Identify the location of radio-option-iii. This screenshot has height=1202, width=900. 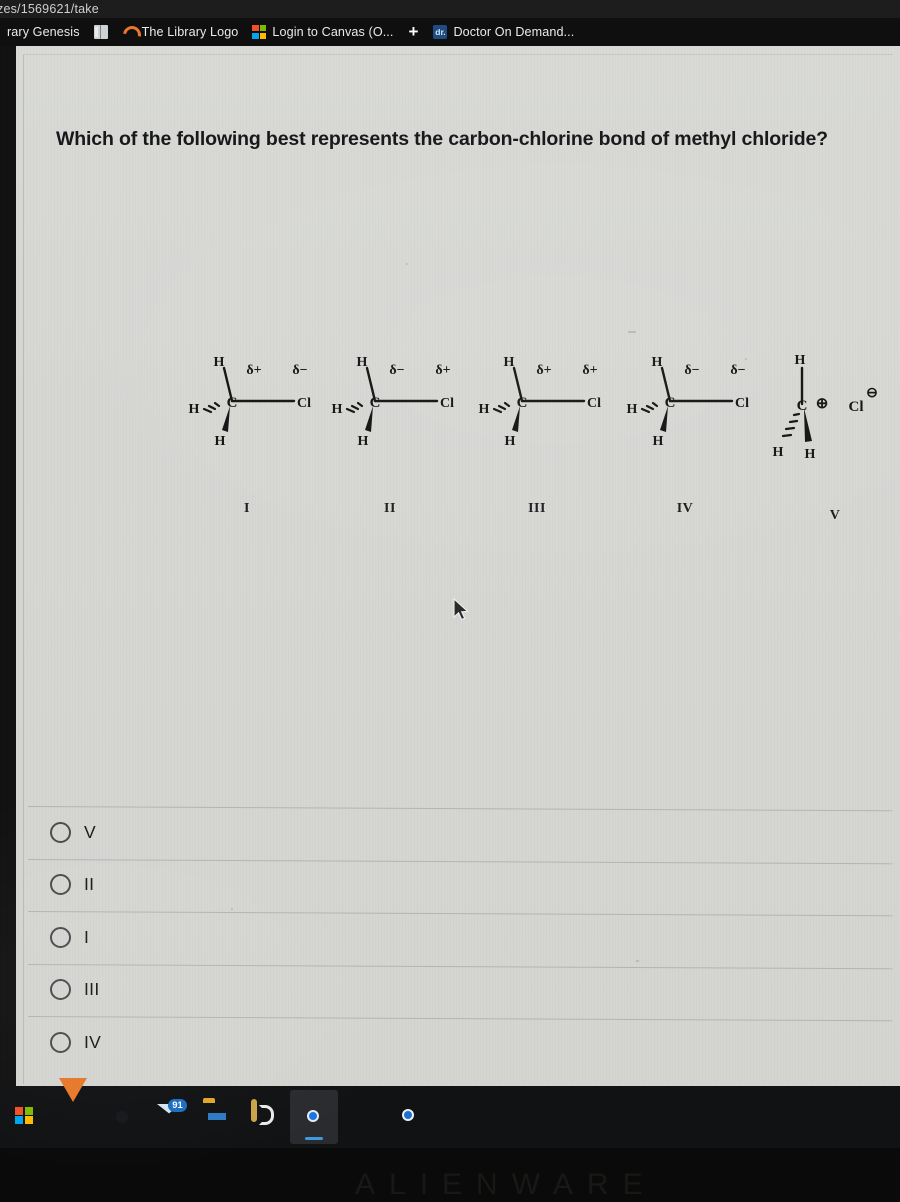
(60, 990).